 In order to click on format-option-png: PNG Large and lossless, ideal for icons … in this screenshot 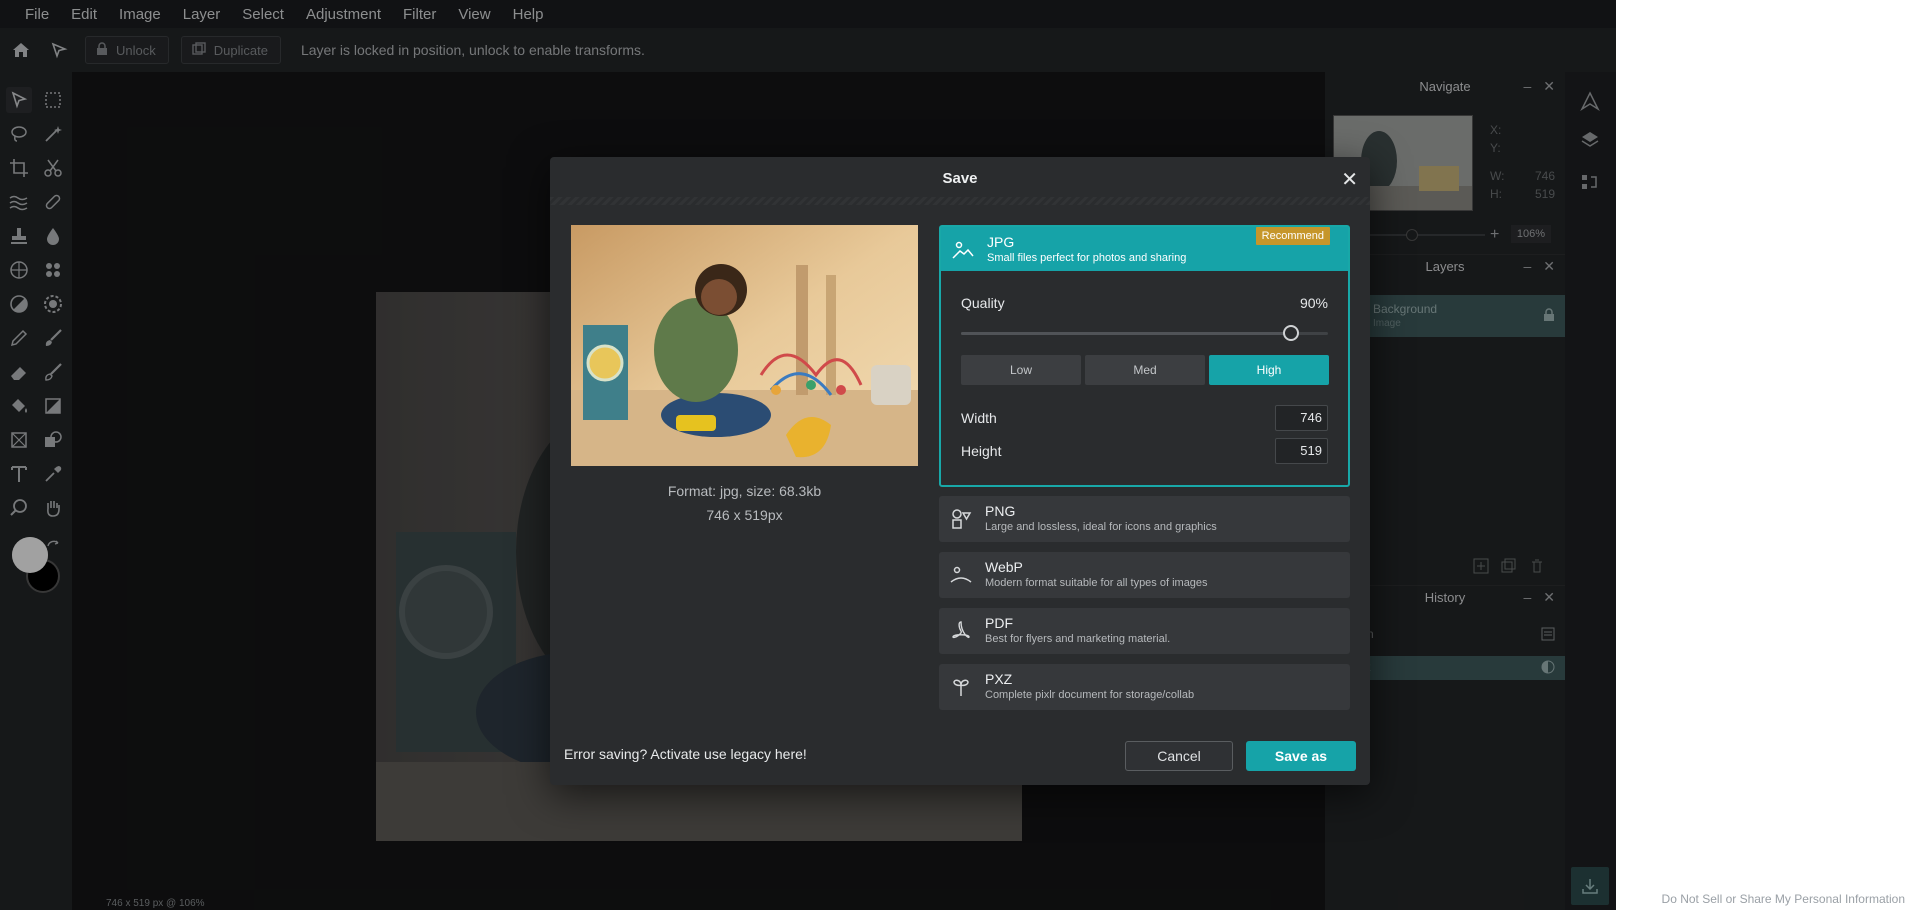, I will do `click(1144, 519)`.